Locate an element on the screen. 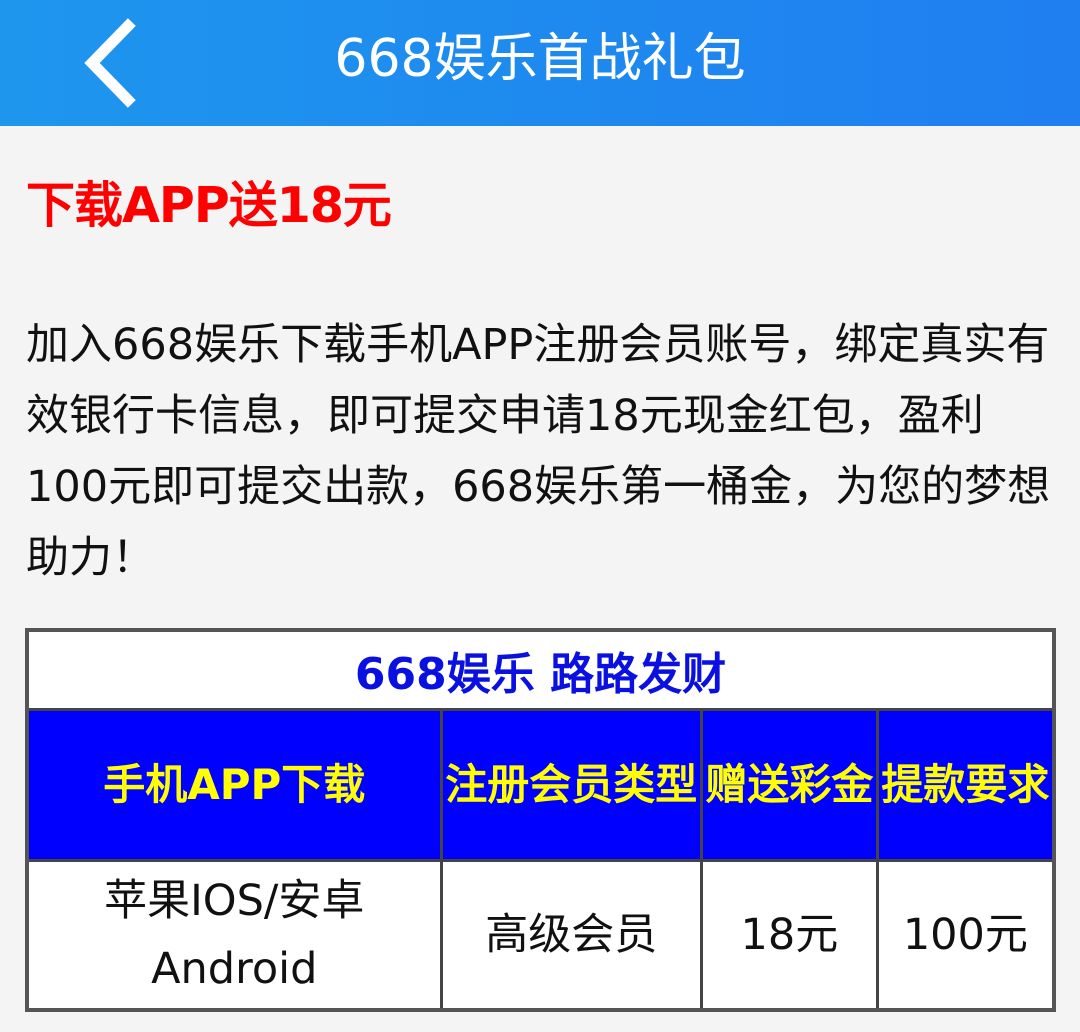  header-cell-member-type: 注册会员类型 is located at coordinates (571, 785).